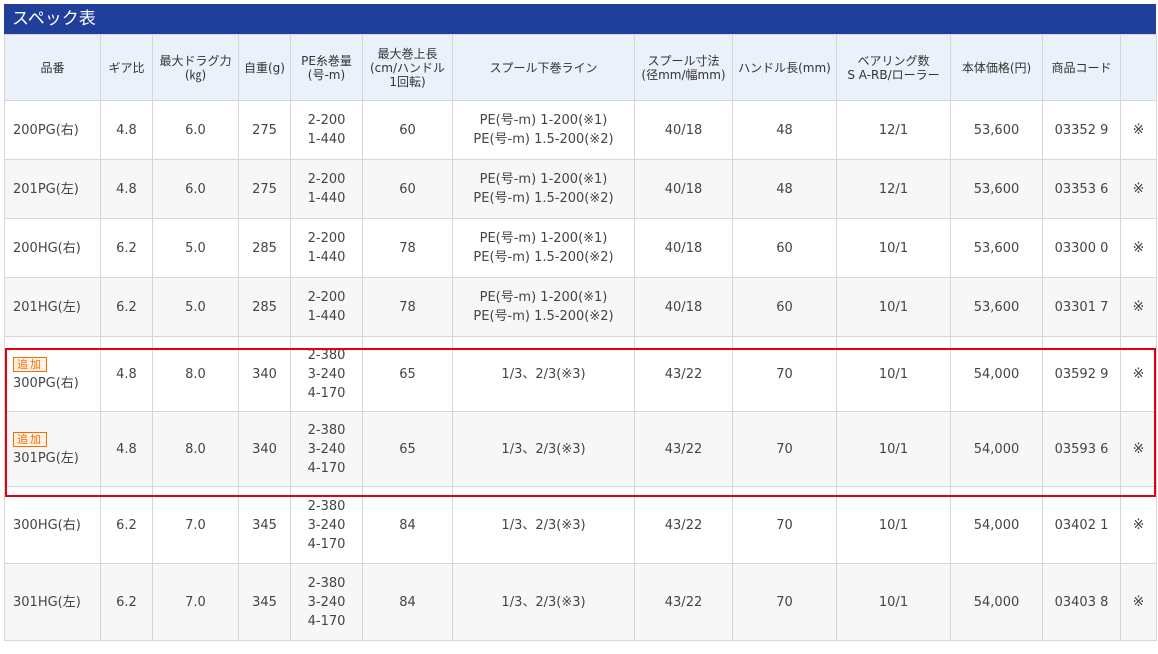 This screenshot has width=1158, height=654. What do you see at coordinates (46, 189) in the screenshot?
I see `model-number: 201PG(左)` at bounding box center [46, 189].